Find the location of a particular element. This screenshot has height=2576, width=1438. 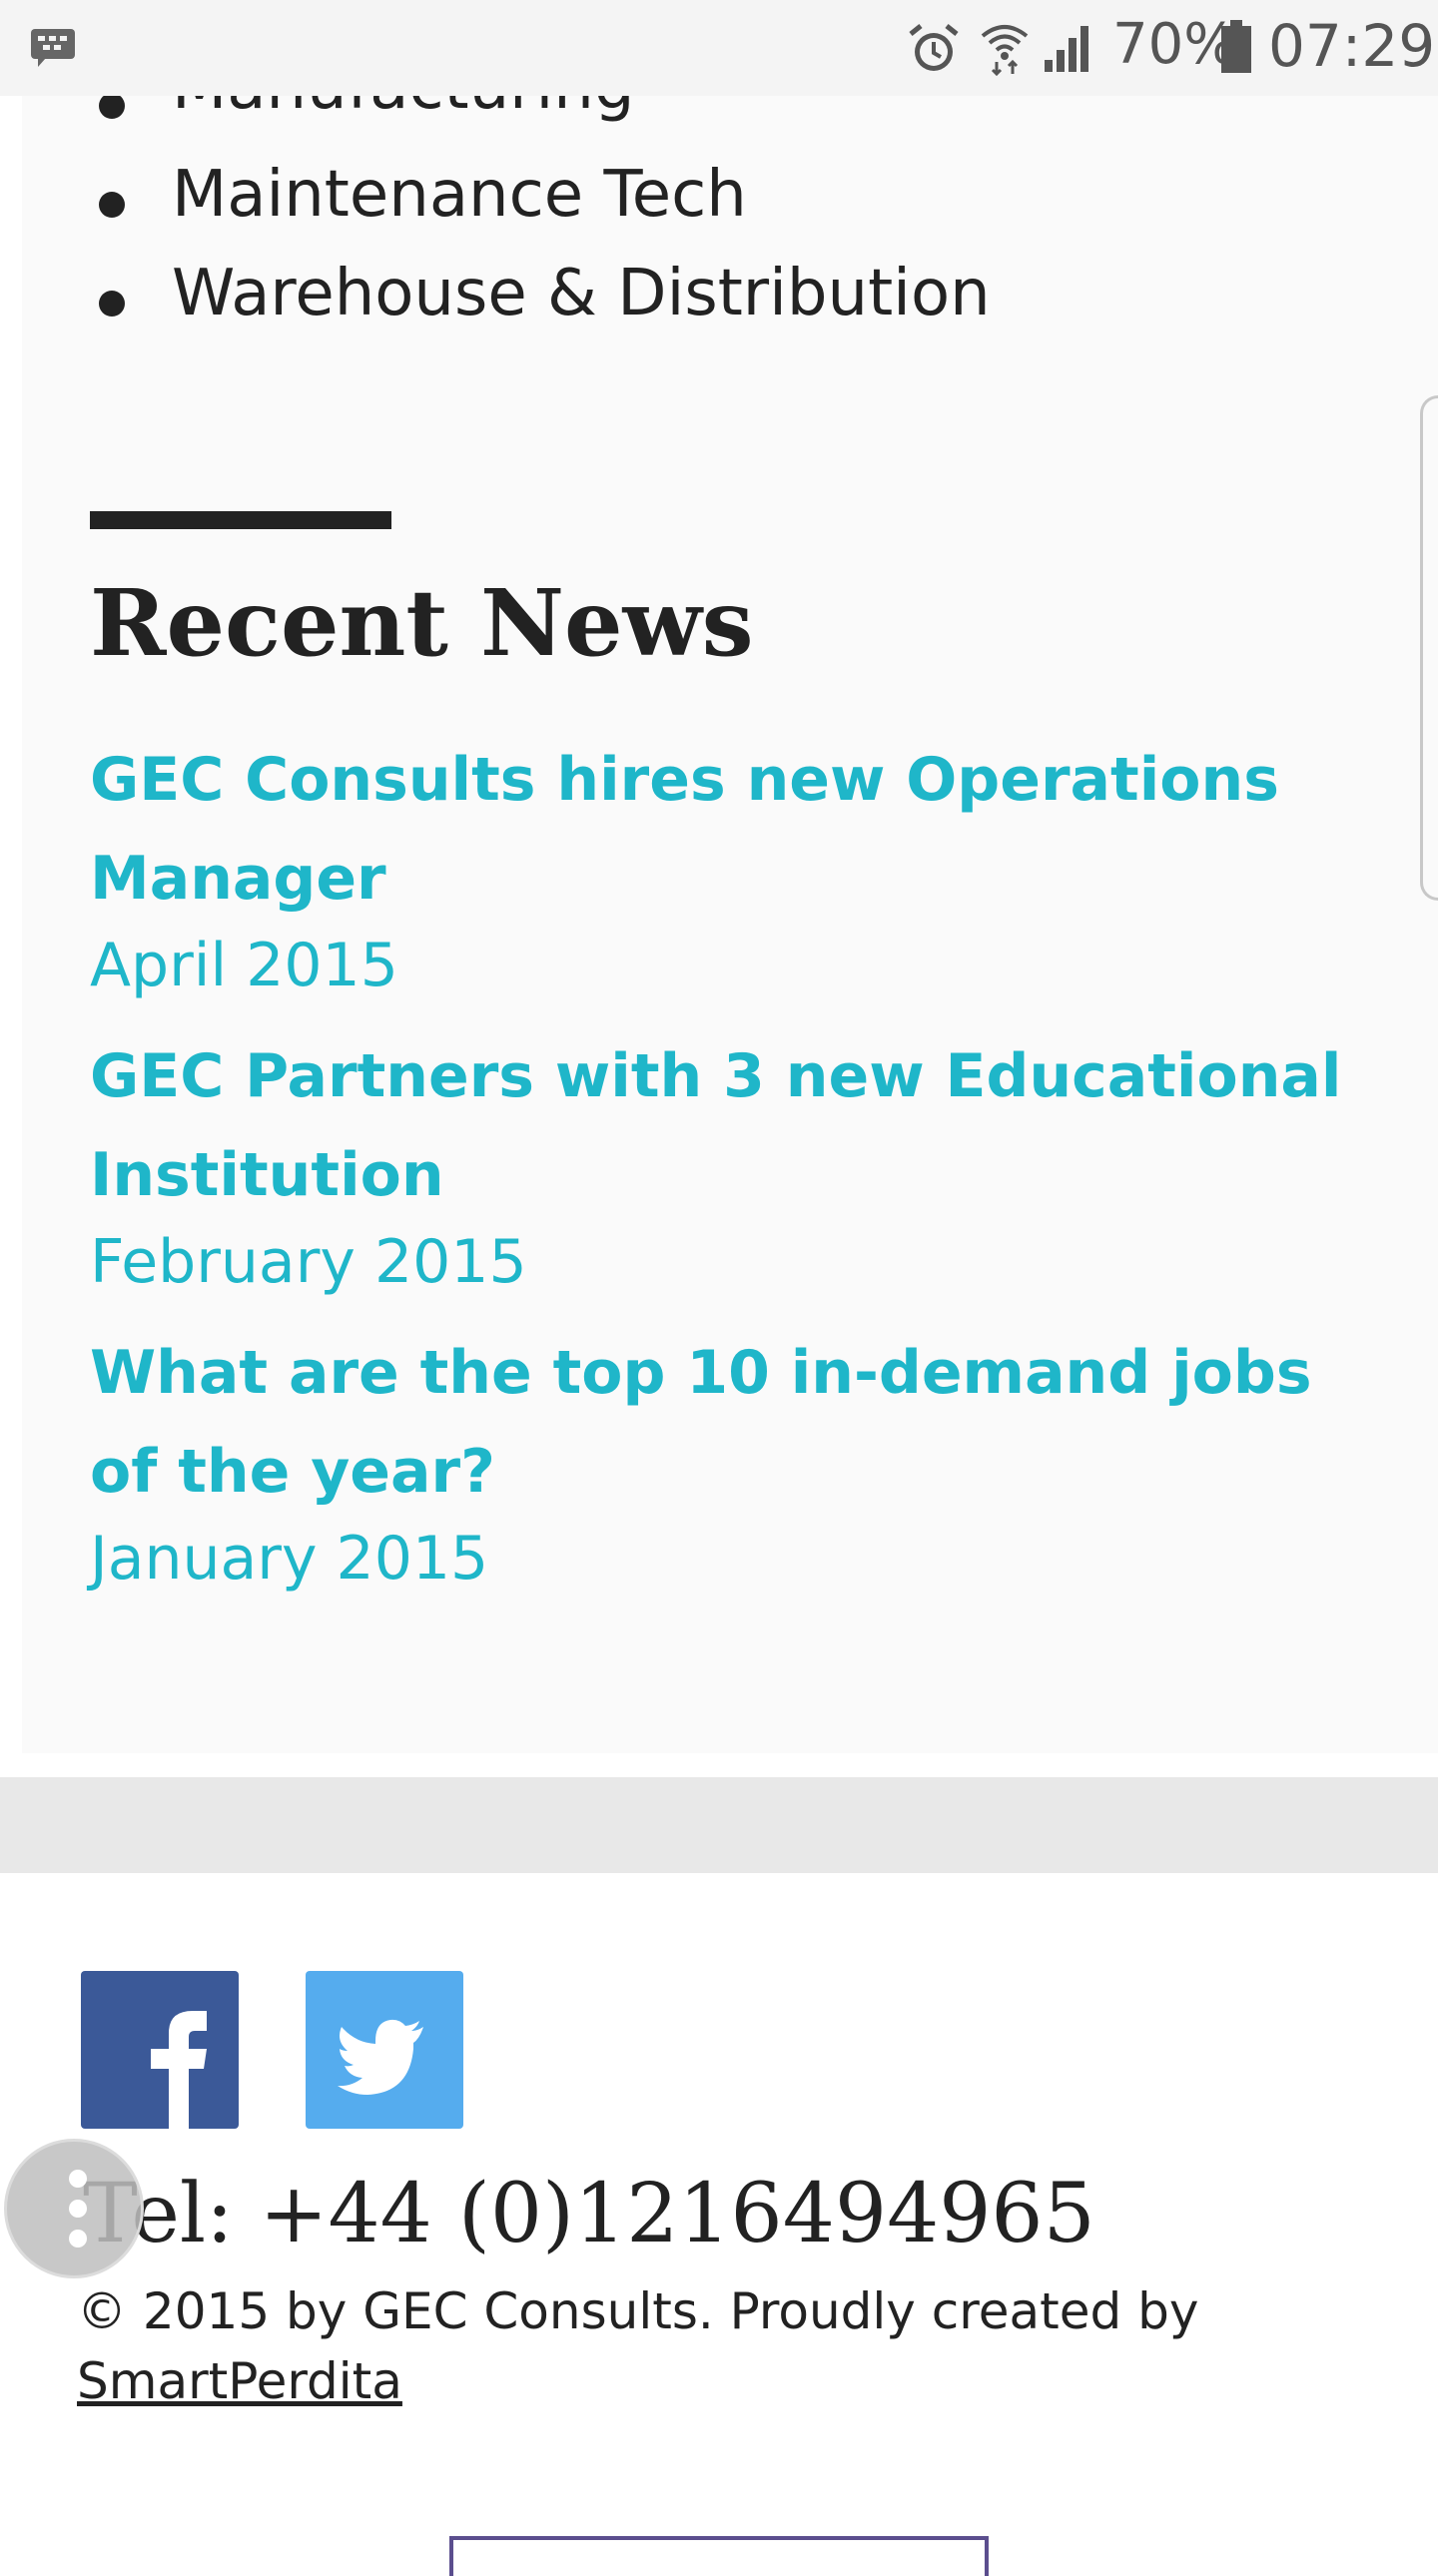

section-divider-rule is located at coordinates (240, 520).